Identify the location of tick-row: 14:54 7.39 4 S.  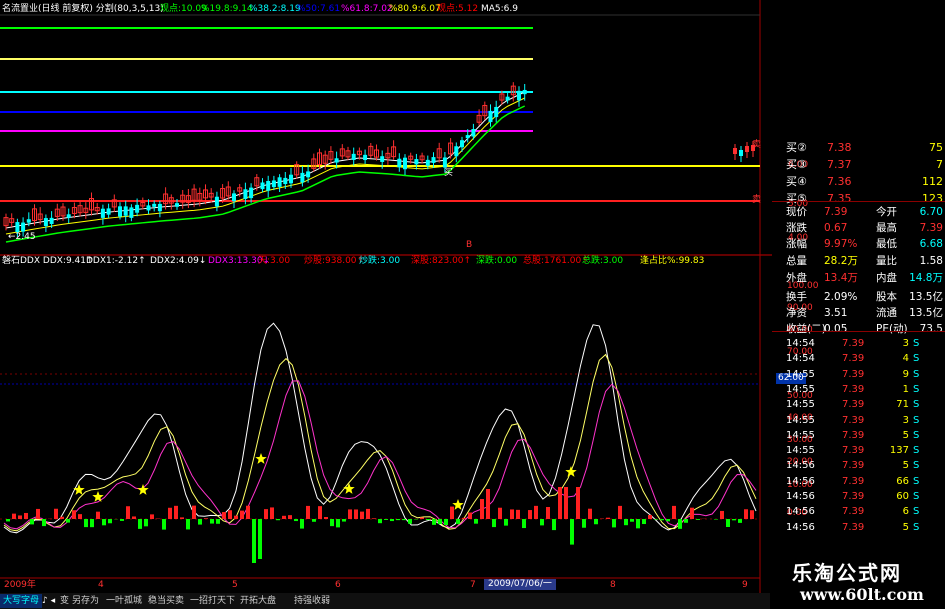
(858, 358).